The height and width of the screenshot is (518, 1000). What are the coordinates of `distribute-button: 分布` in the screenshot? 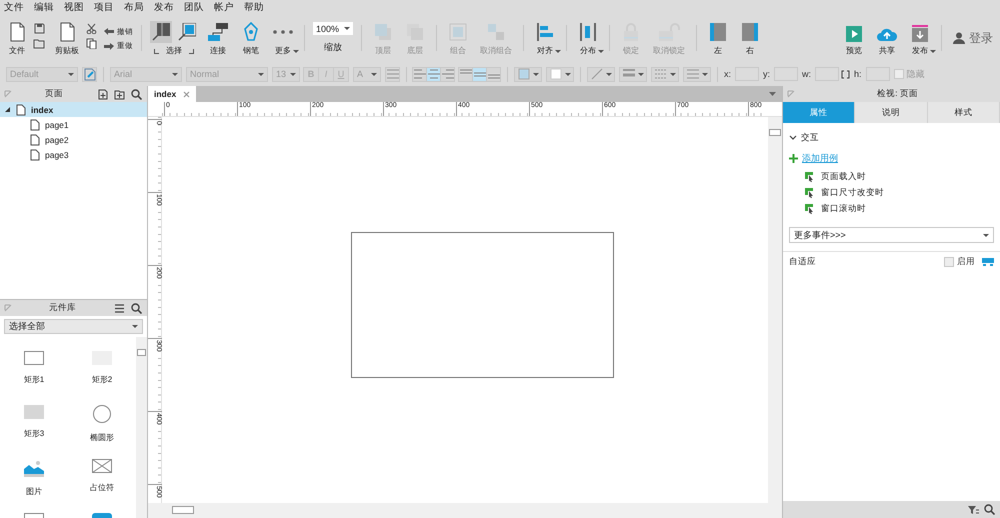 It's located at (588, 38).